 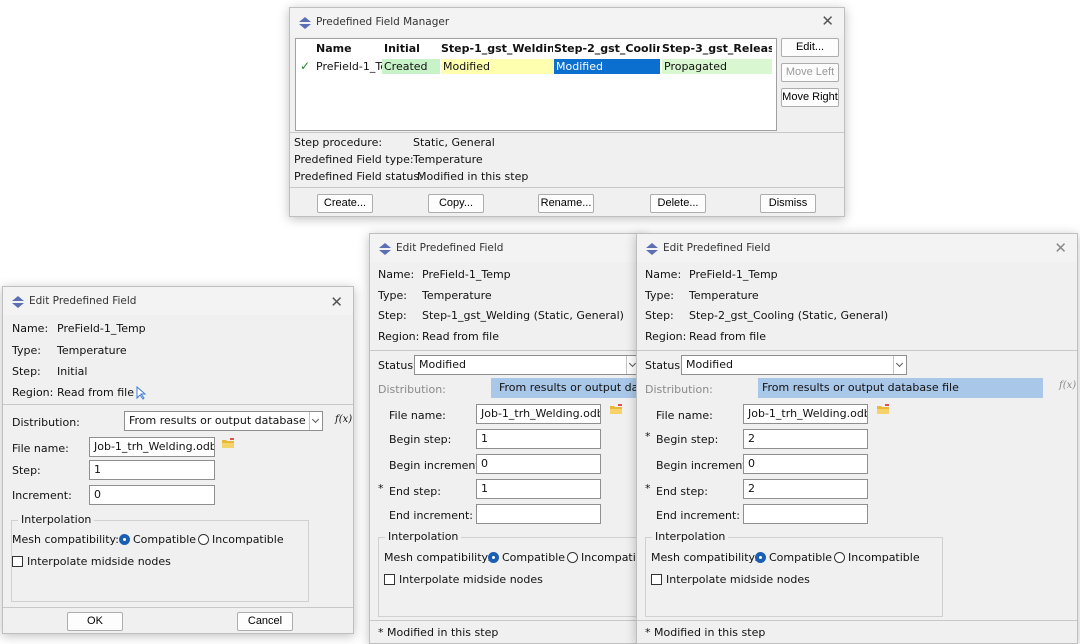 What do you see at coordinates (358, 176) in the screenshot?
I see `field-status-label: Predefined Field status:` at bounding box center [358, 176].